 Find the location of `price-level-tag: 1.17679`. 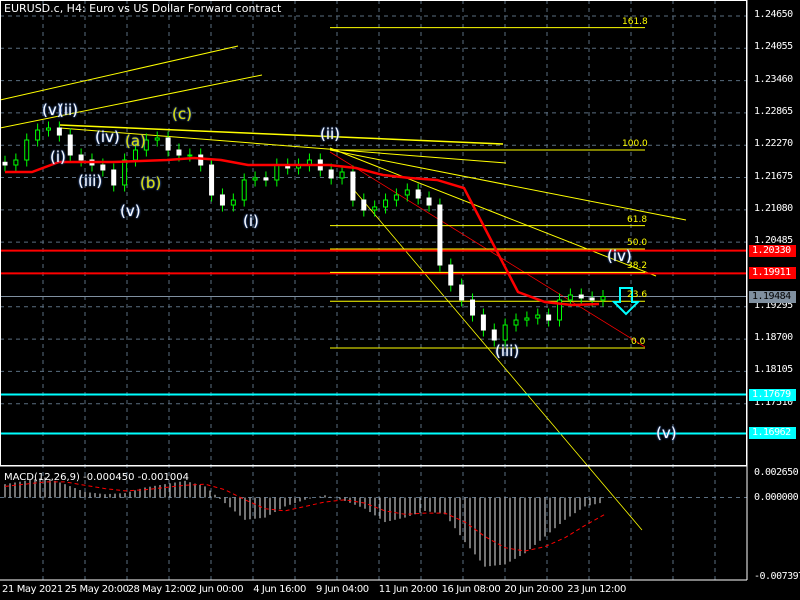

price-level-tag: 1.17679 is located at coordinates (772, 394).